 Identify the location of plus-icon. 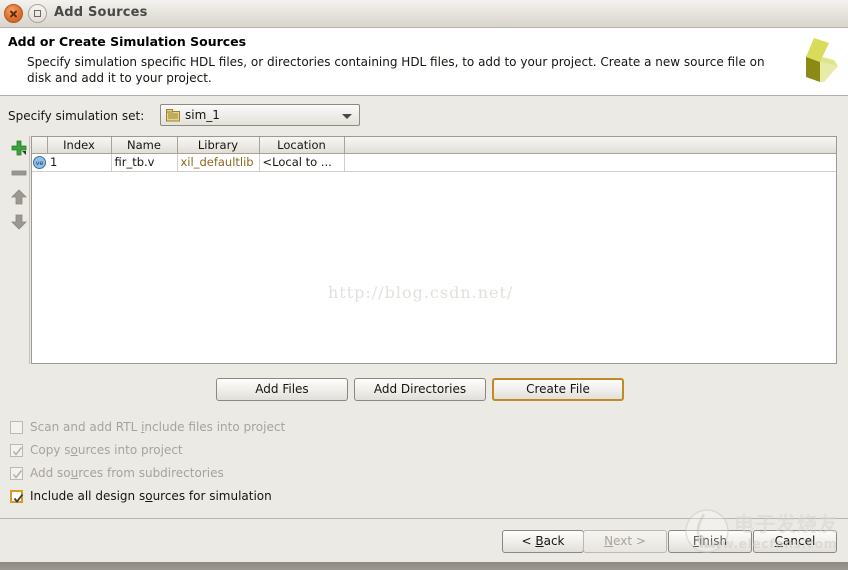
(19, 148).